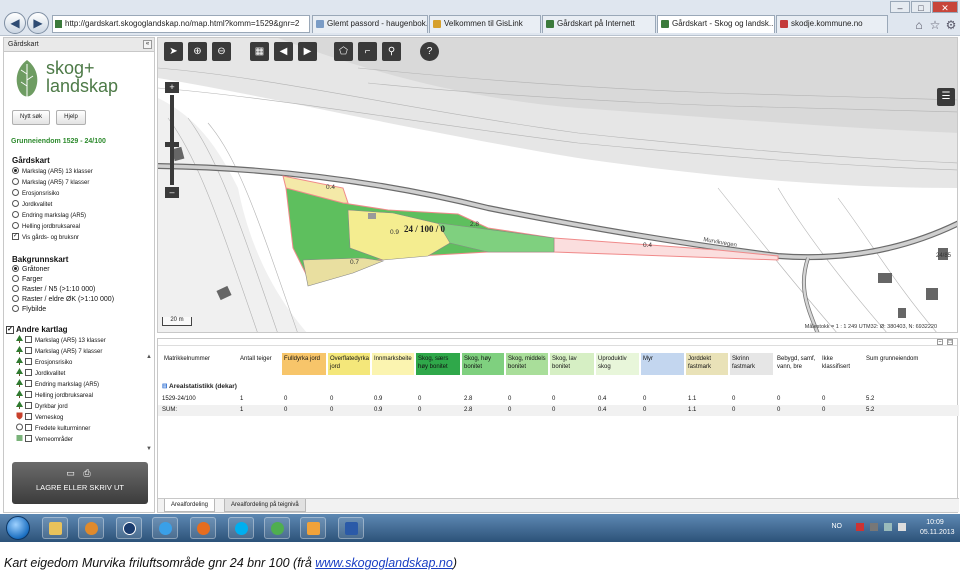 Image resolution: width=960 pixels, height=575 pixels. What do you see at coordinates (351, 528) in the screenshot?
I see `word-icon` at bounding box center [351, 528].